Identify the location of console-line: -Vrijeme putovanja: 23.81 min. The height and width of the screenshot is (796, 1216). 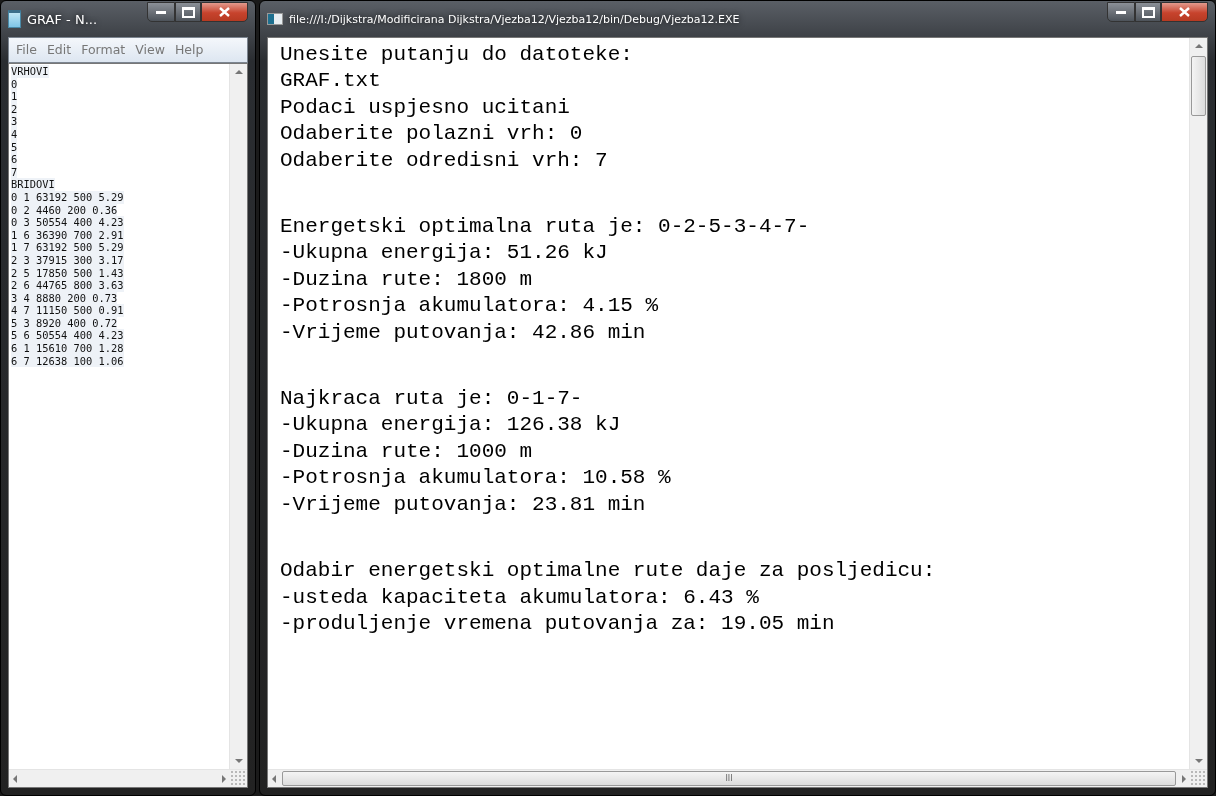
(463, 504).